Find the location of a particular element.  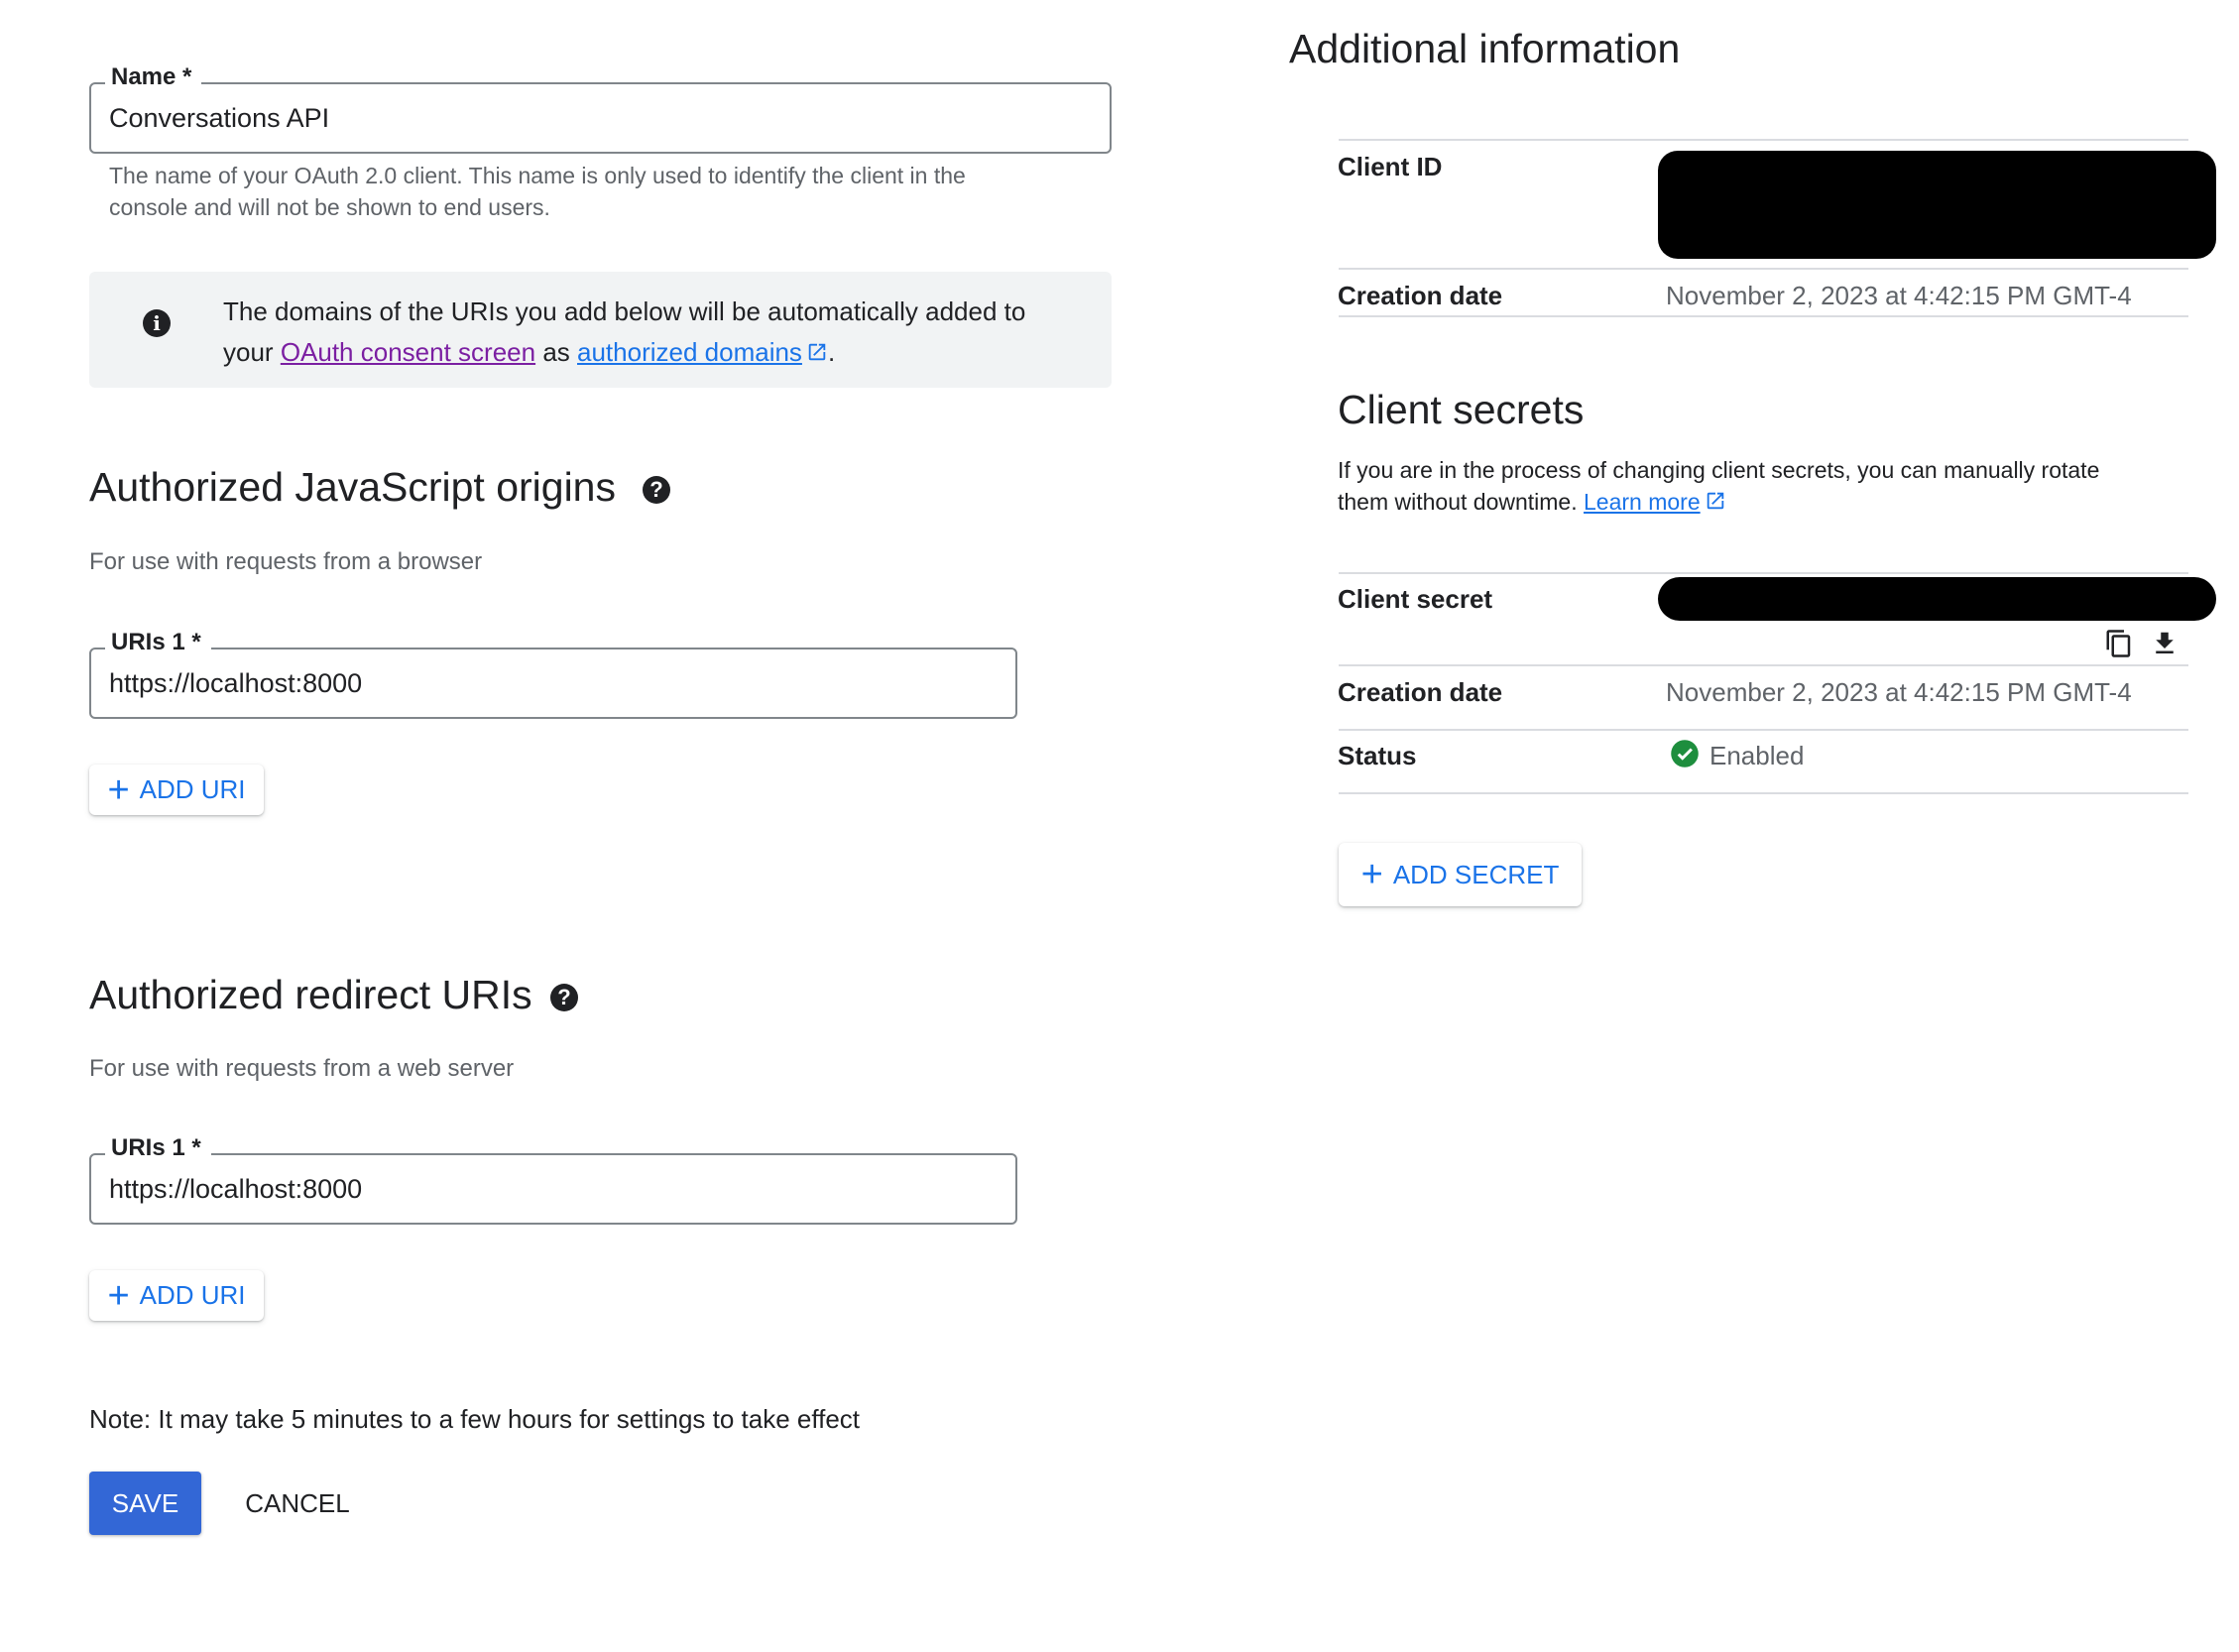

learn-more-link: Learn more is located at coordinates (1642, 502).